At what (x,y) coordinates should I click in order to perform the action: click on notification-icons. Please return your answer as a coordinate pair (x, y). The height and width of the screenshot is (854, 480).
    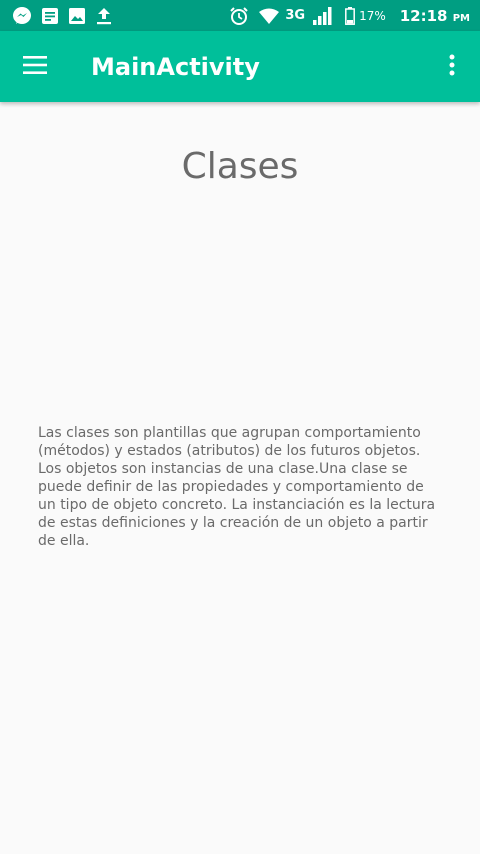
    Looking at the image, I should click on (62, 16).